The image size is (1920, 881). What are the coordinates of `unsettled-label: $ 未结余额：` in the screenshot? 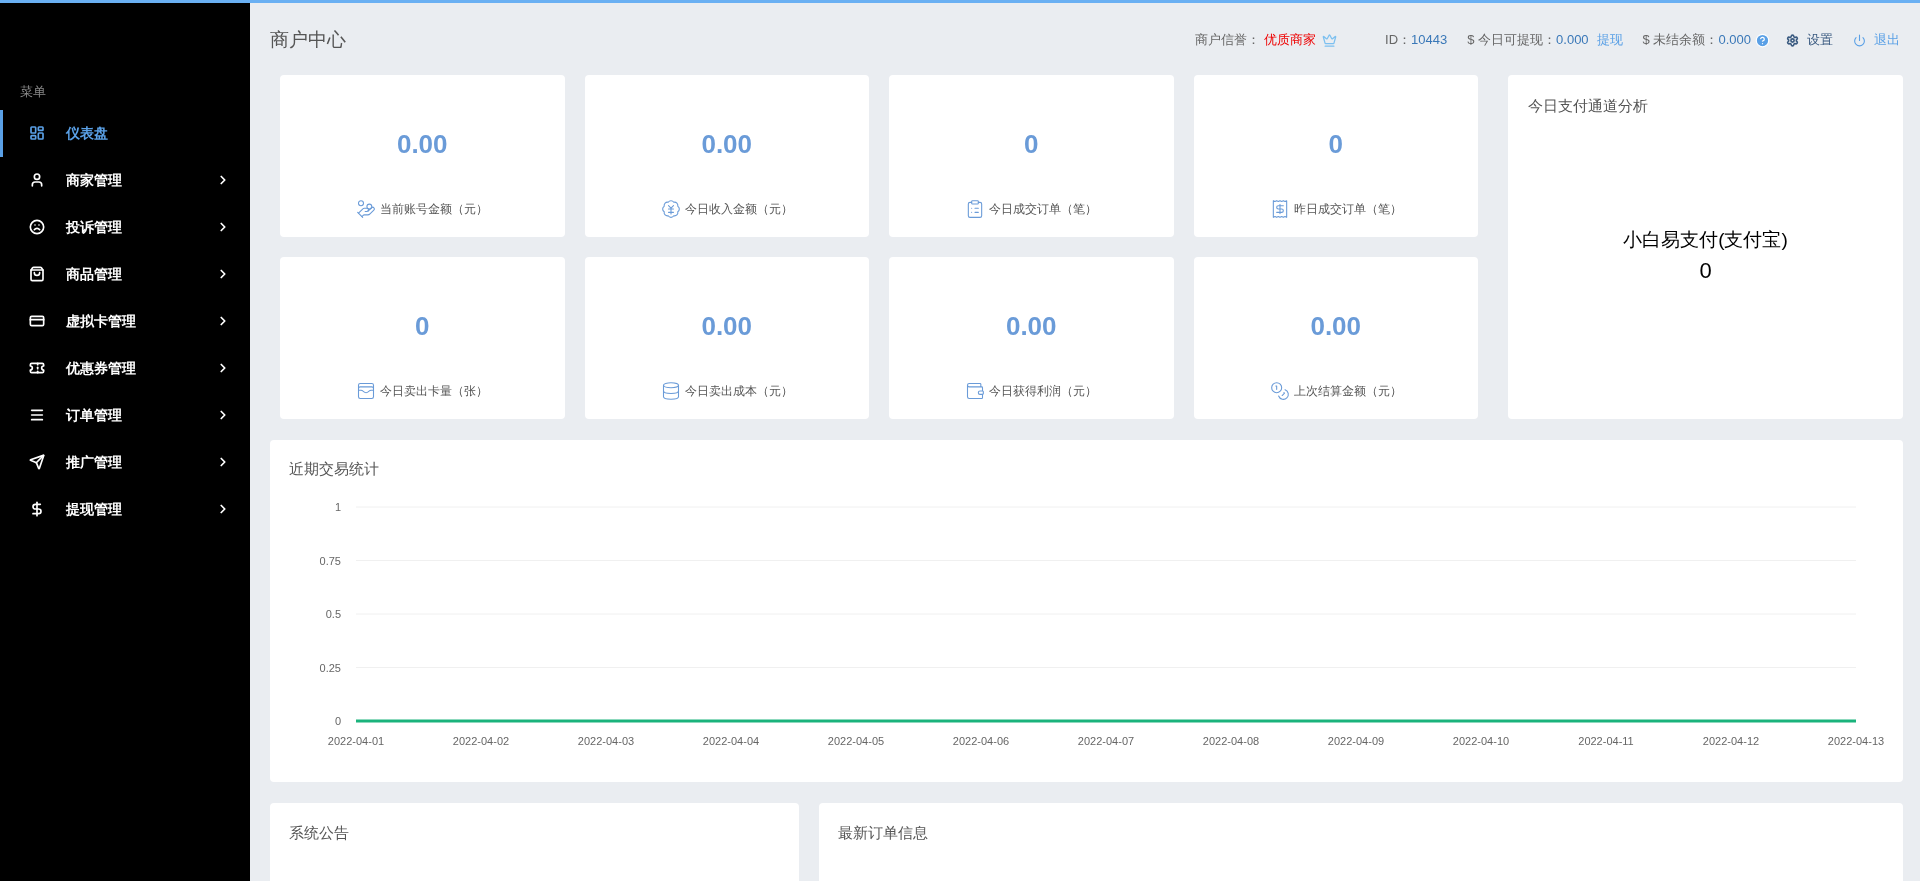 It's located at (1680, 40).